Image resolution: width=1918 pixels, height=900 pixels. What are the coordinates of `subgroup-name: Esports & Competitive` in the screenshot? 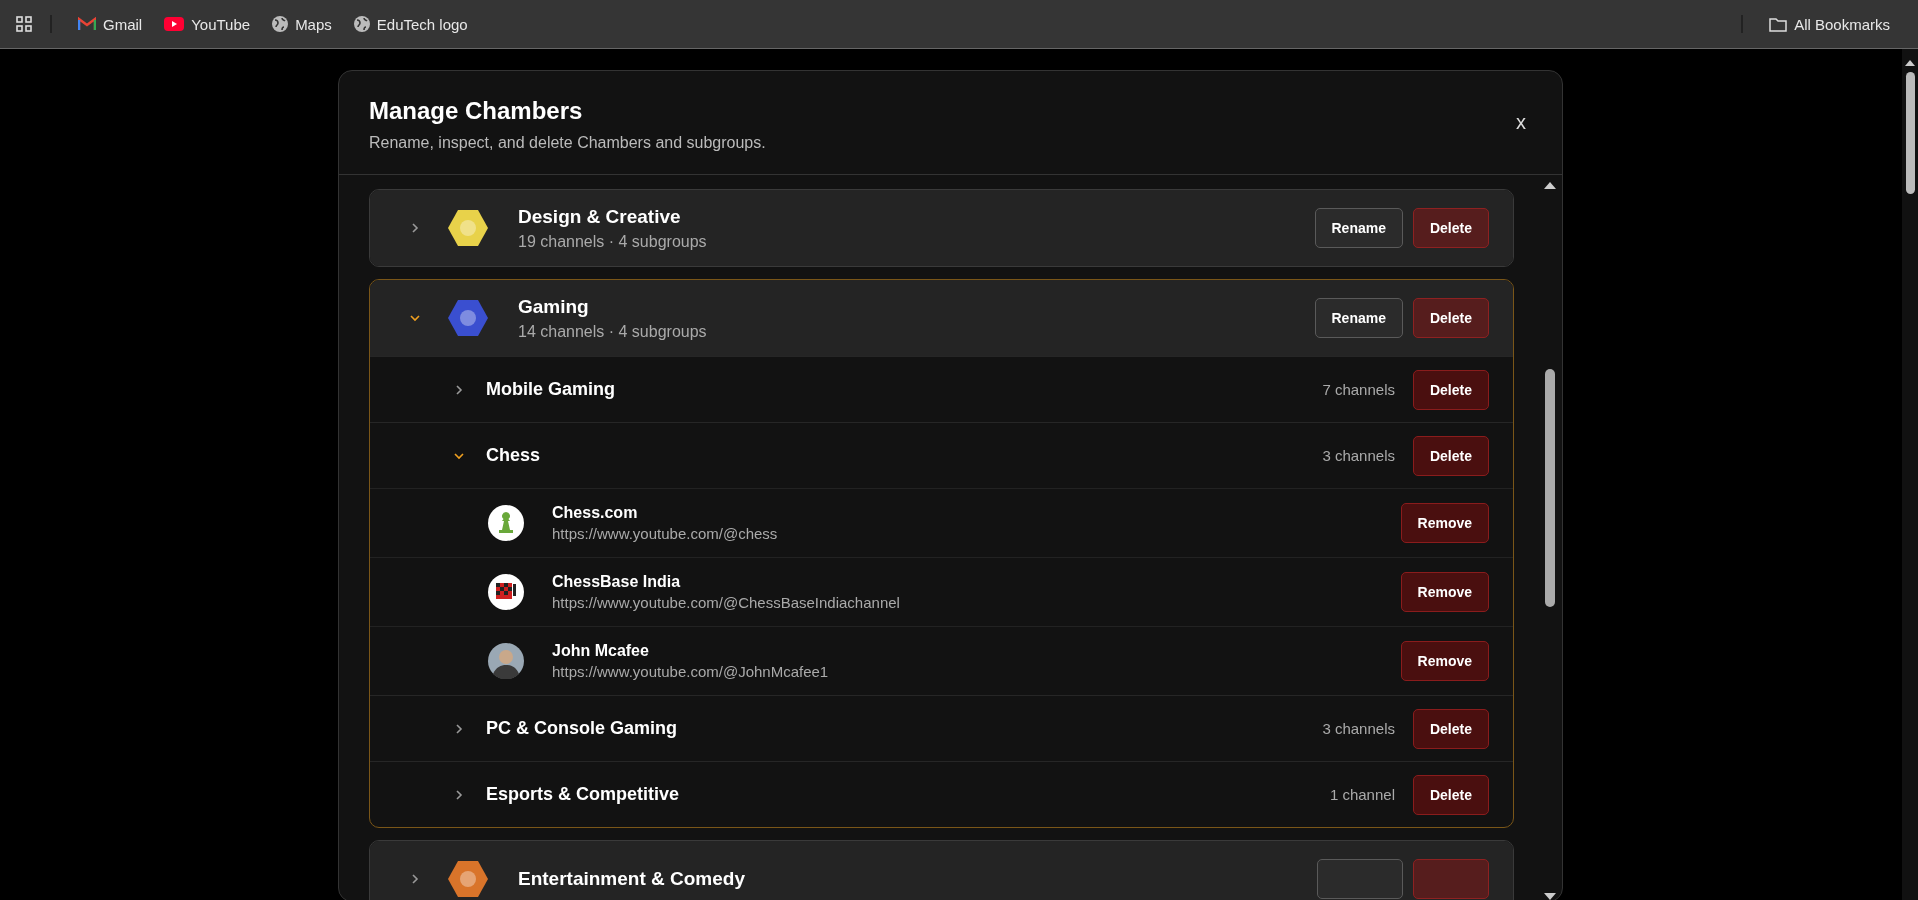 It's located at (583, 794).